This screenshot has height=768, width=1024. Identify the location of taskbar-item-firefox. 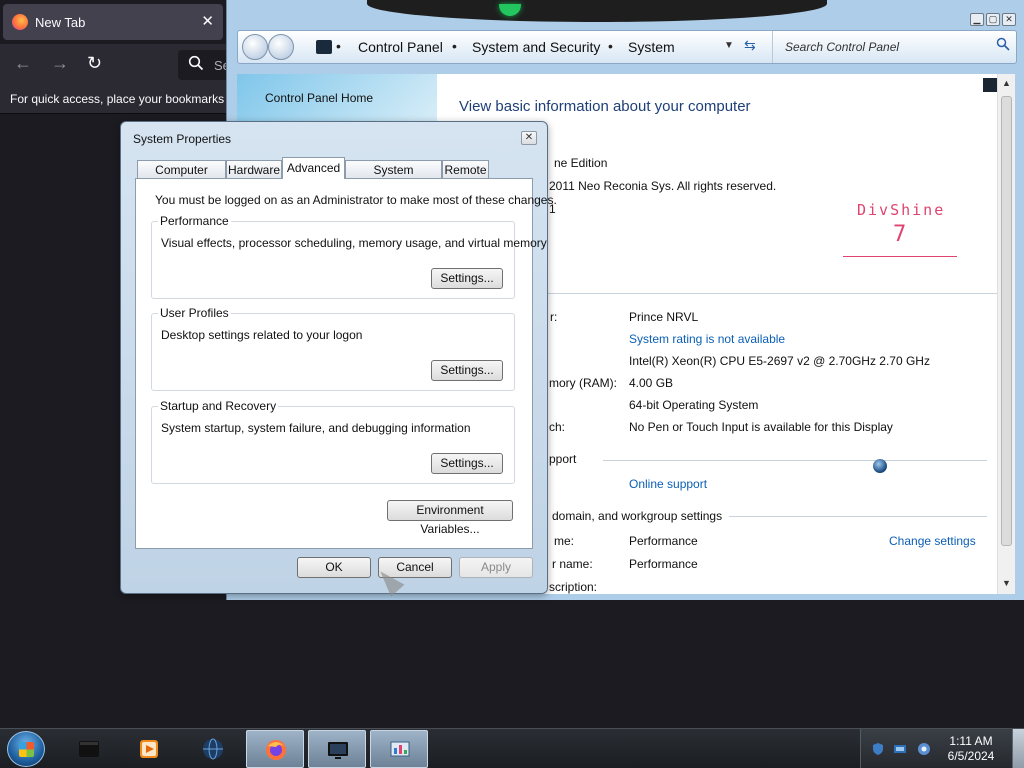
(275, 749).